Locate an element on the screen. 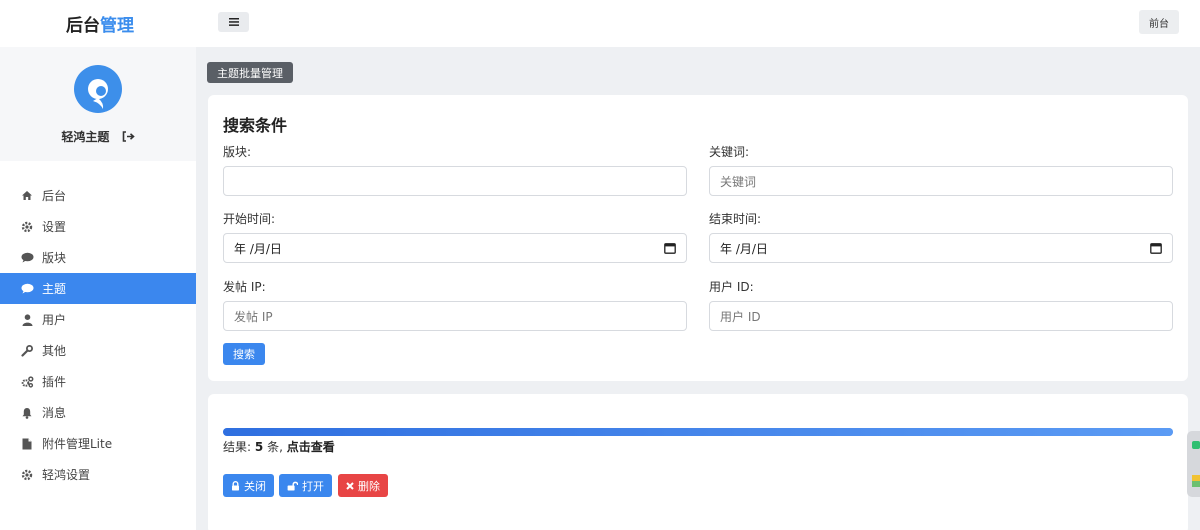 The height and width of the screenshot is (530, 1200). result-prefix: 结果: is located at coordinates (237, 447).